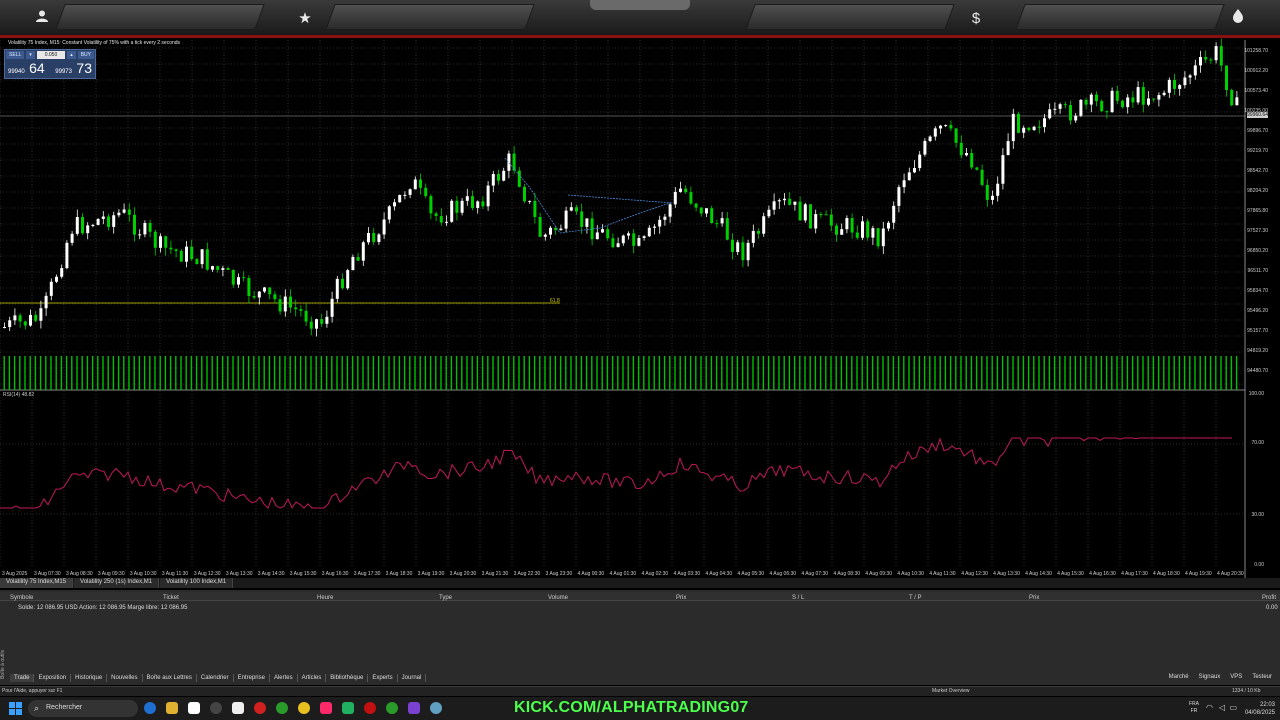 The height and width of the screenshot is (720, 1280). Describe the element at coordinates (850, 17) in the screenshot. I see `bar-slab` at that location.